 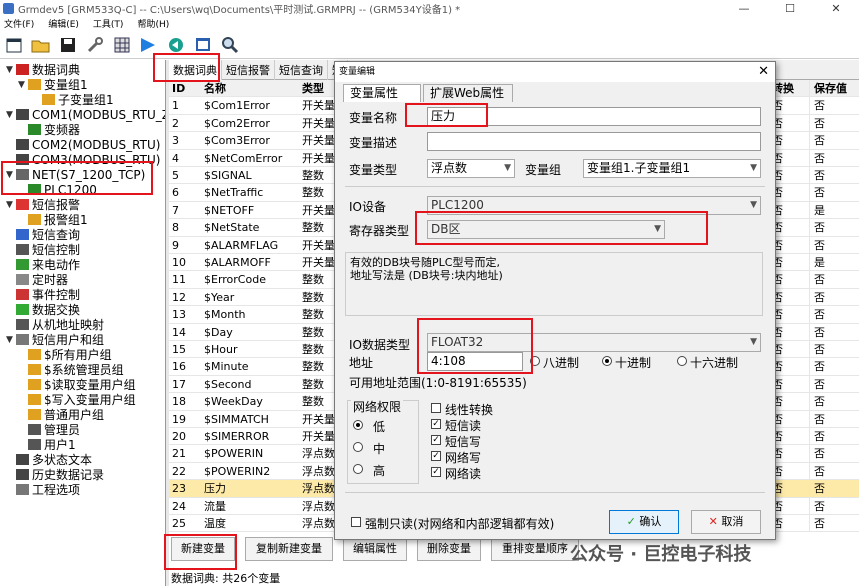 What do you see at coordinates (19, 24) in the screenshot?
I see `menu-file: 文件(F)` at bounding box center [19, 24].